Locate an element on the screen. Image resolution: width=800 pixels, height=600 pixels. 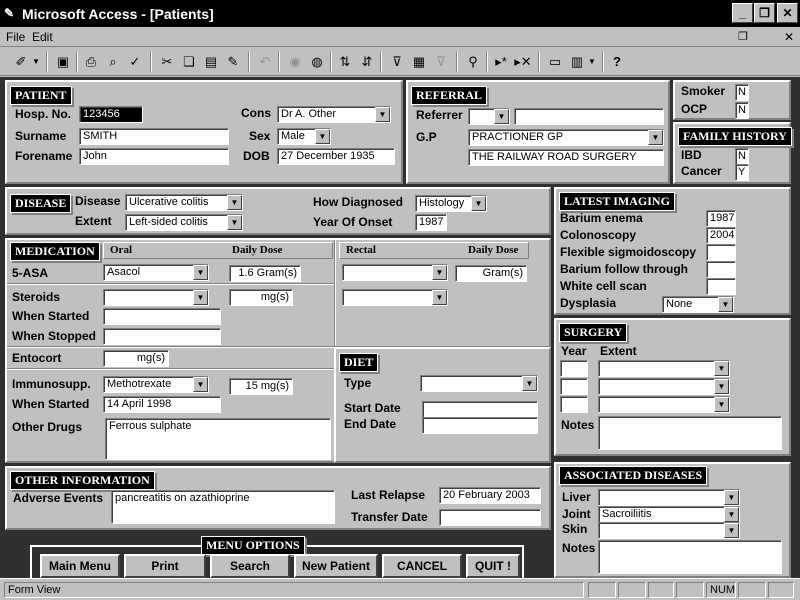
print-button: Print is located at coordinates (165, 566).